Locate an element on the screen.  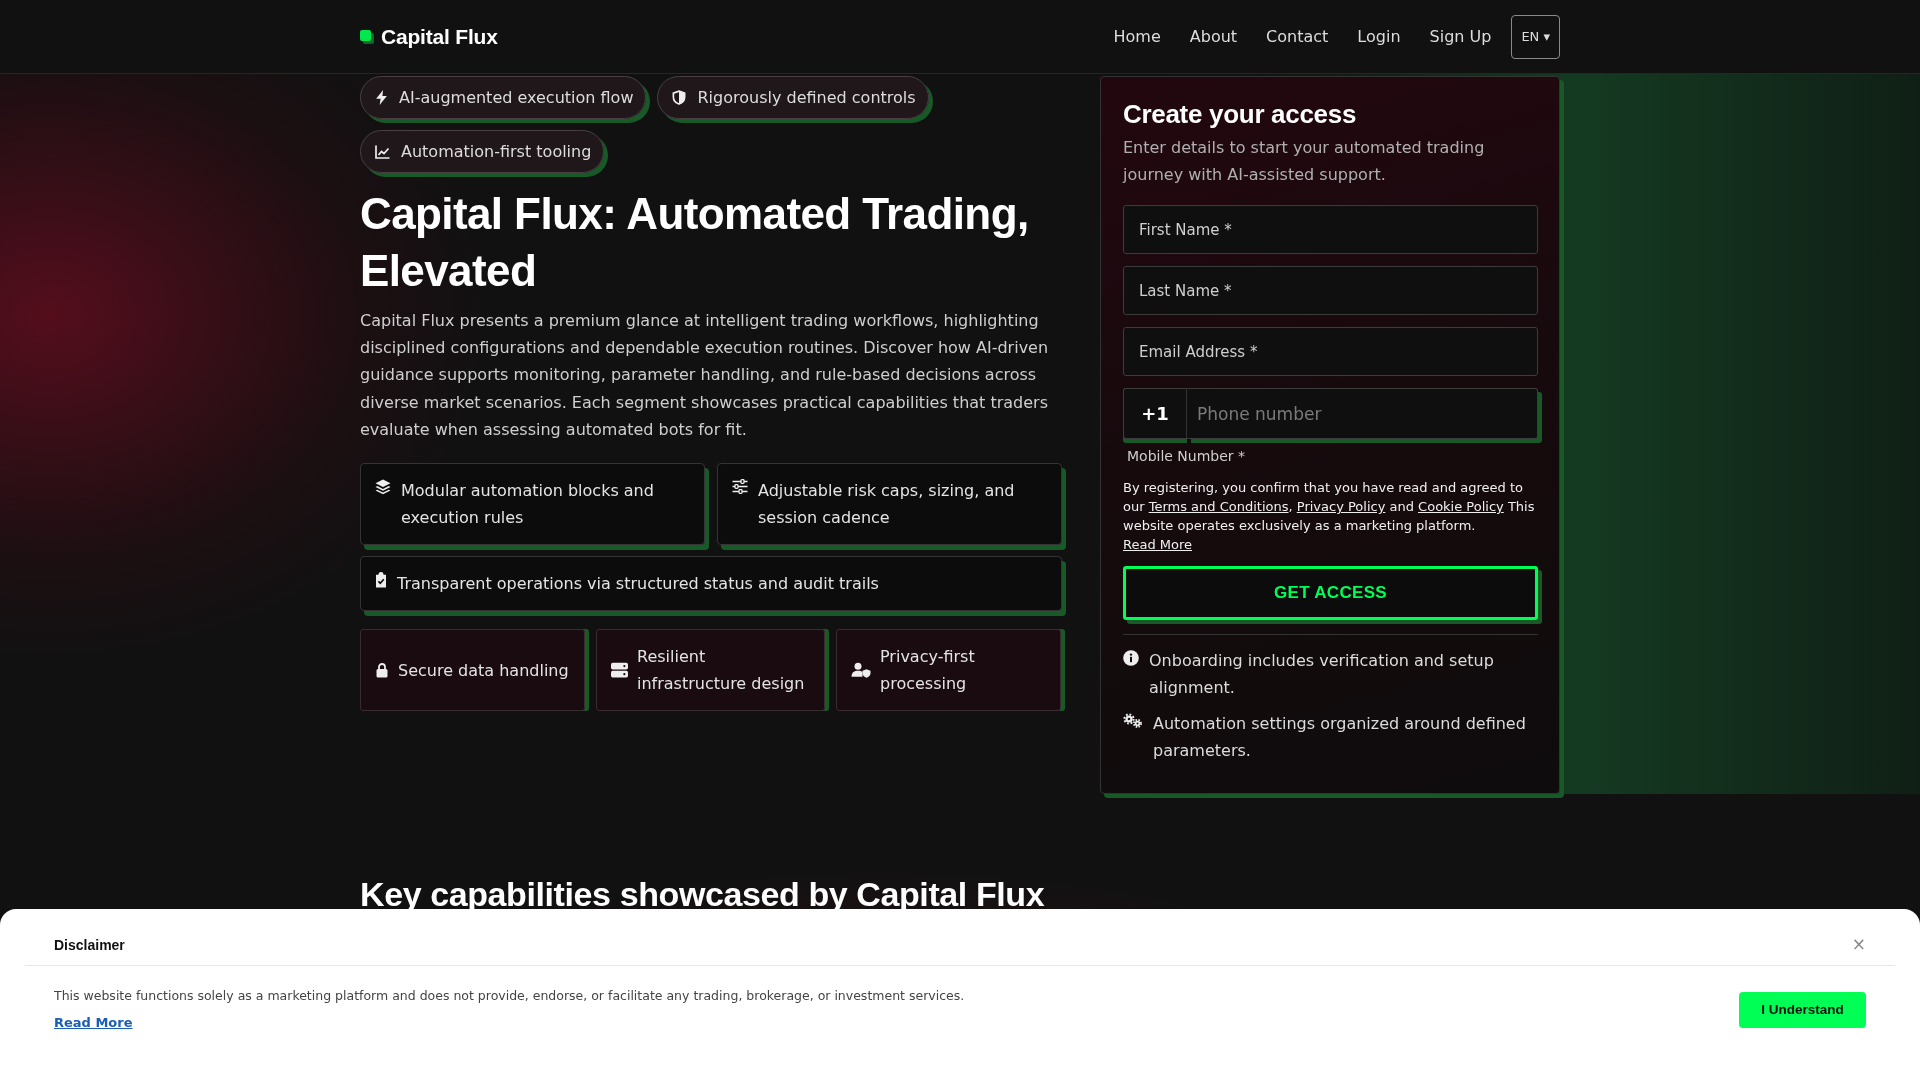
understand-button: I Understand is located at coordinates (1802, 1009).